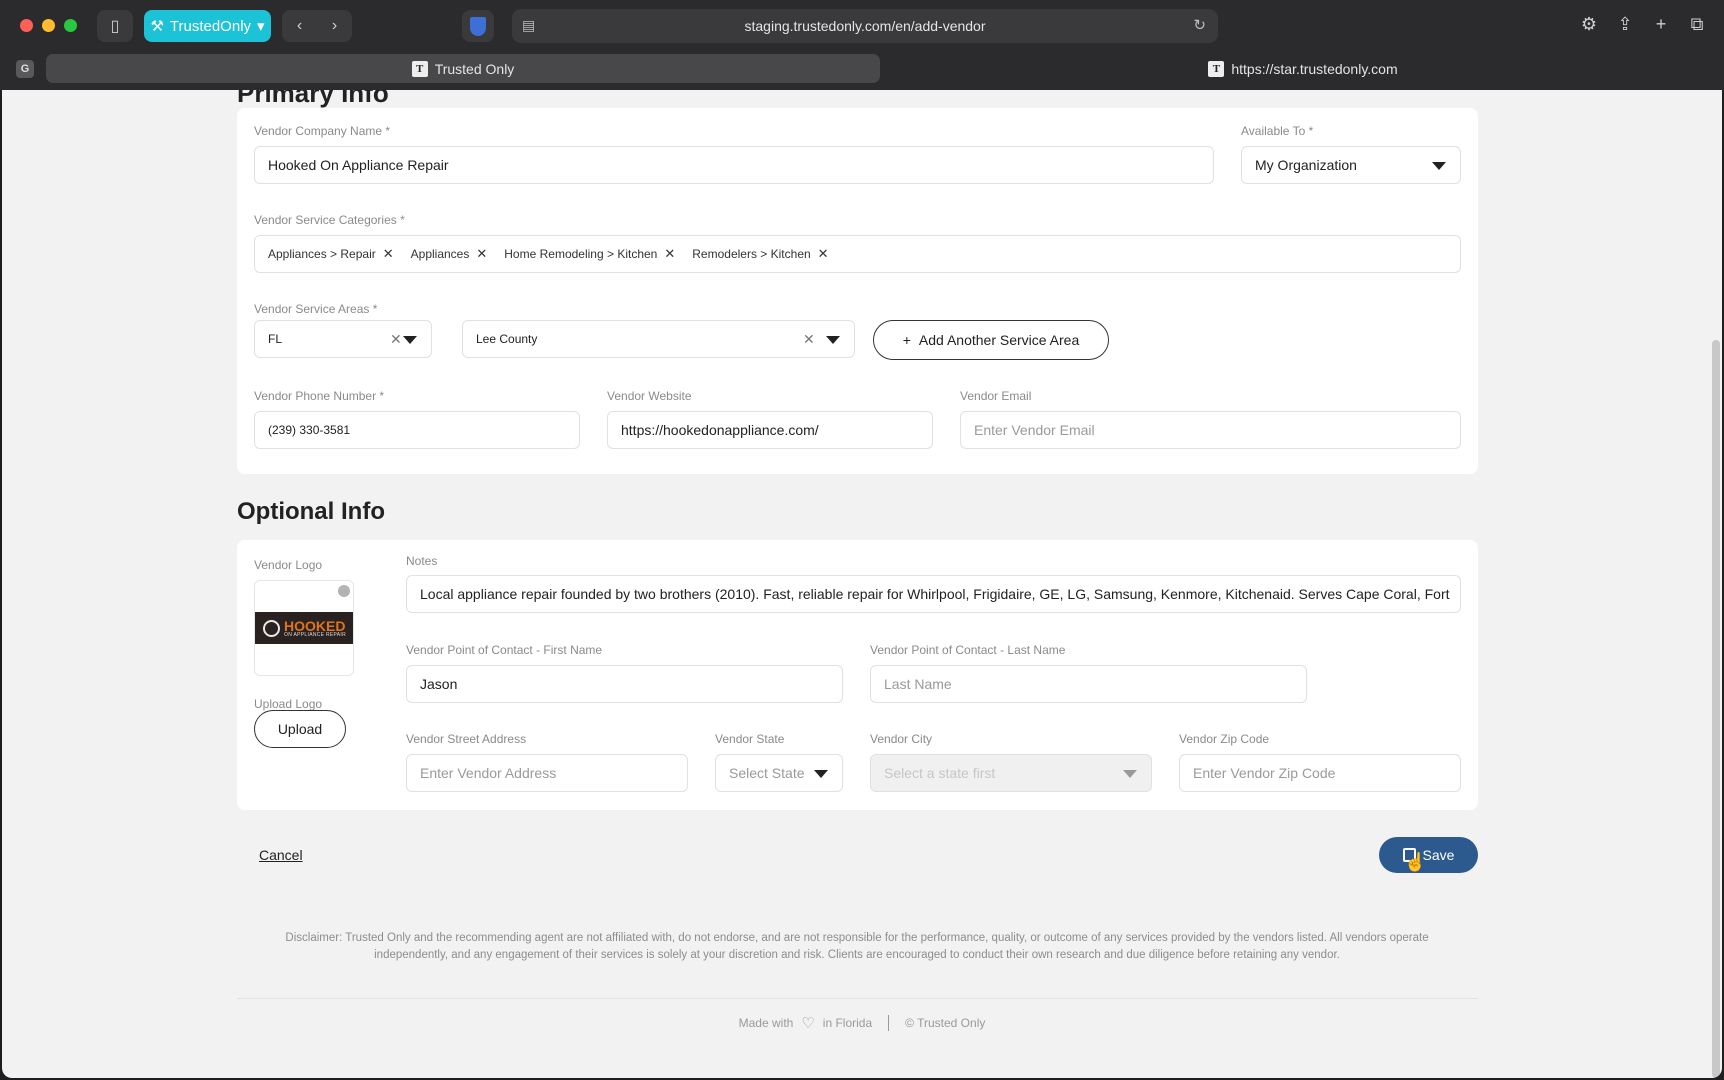 The image size is (1724, 1080). I want to click on state-select: Select State, so click(779, 773).